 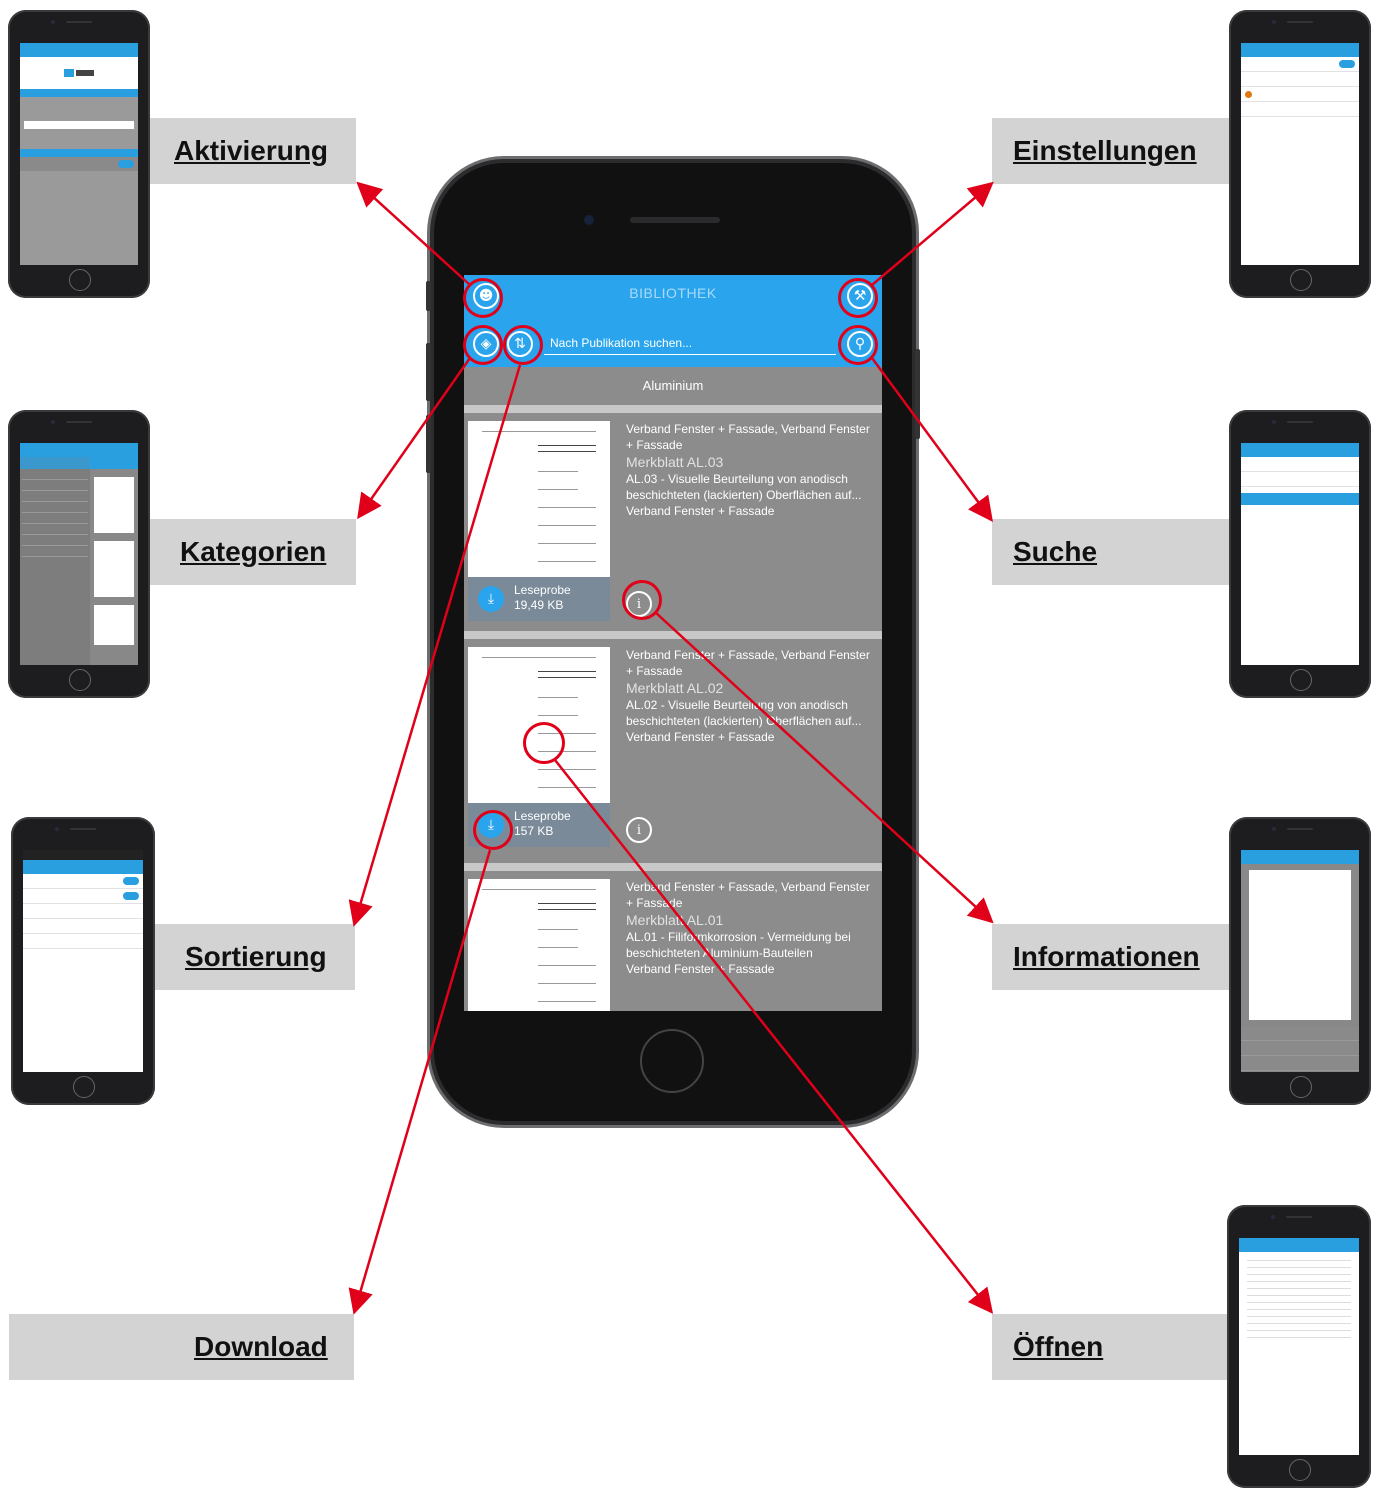 I want to click on arrow-oeffnen, so click(x=774, y=1036).